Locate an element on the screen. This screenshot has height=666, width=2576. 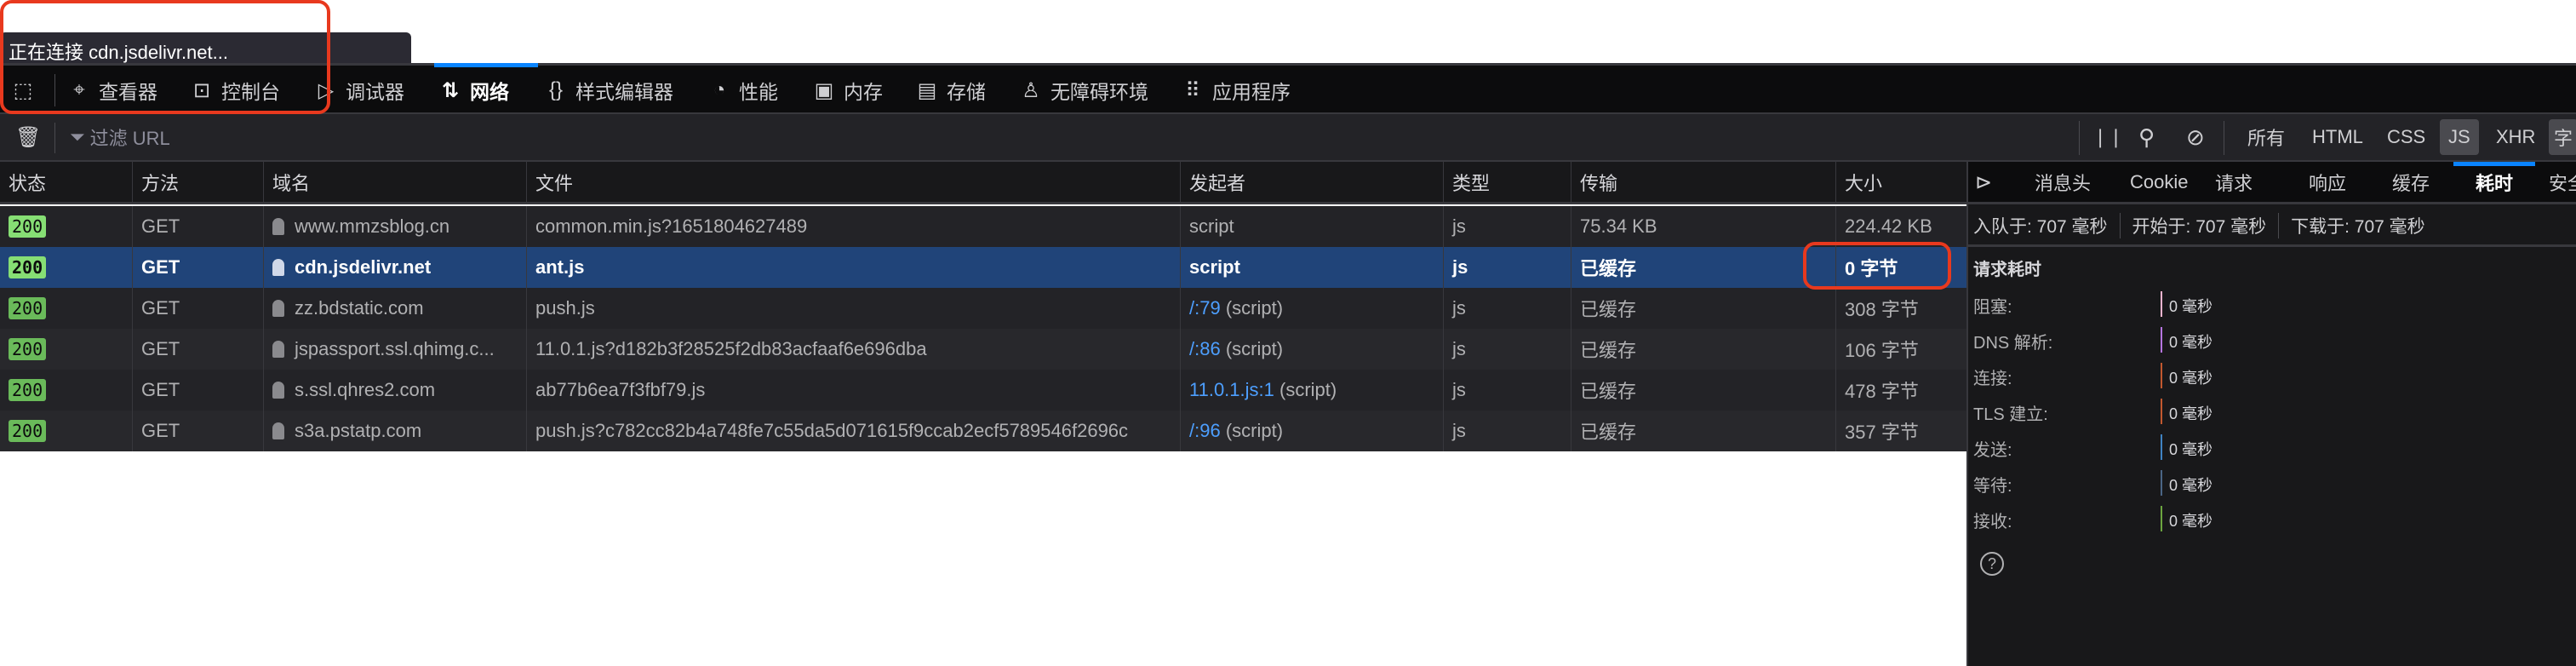
header-label: 大小 is located at coordinates (1864, 183).